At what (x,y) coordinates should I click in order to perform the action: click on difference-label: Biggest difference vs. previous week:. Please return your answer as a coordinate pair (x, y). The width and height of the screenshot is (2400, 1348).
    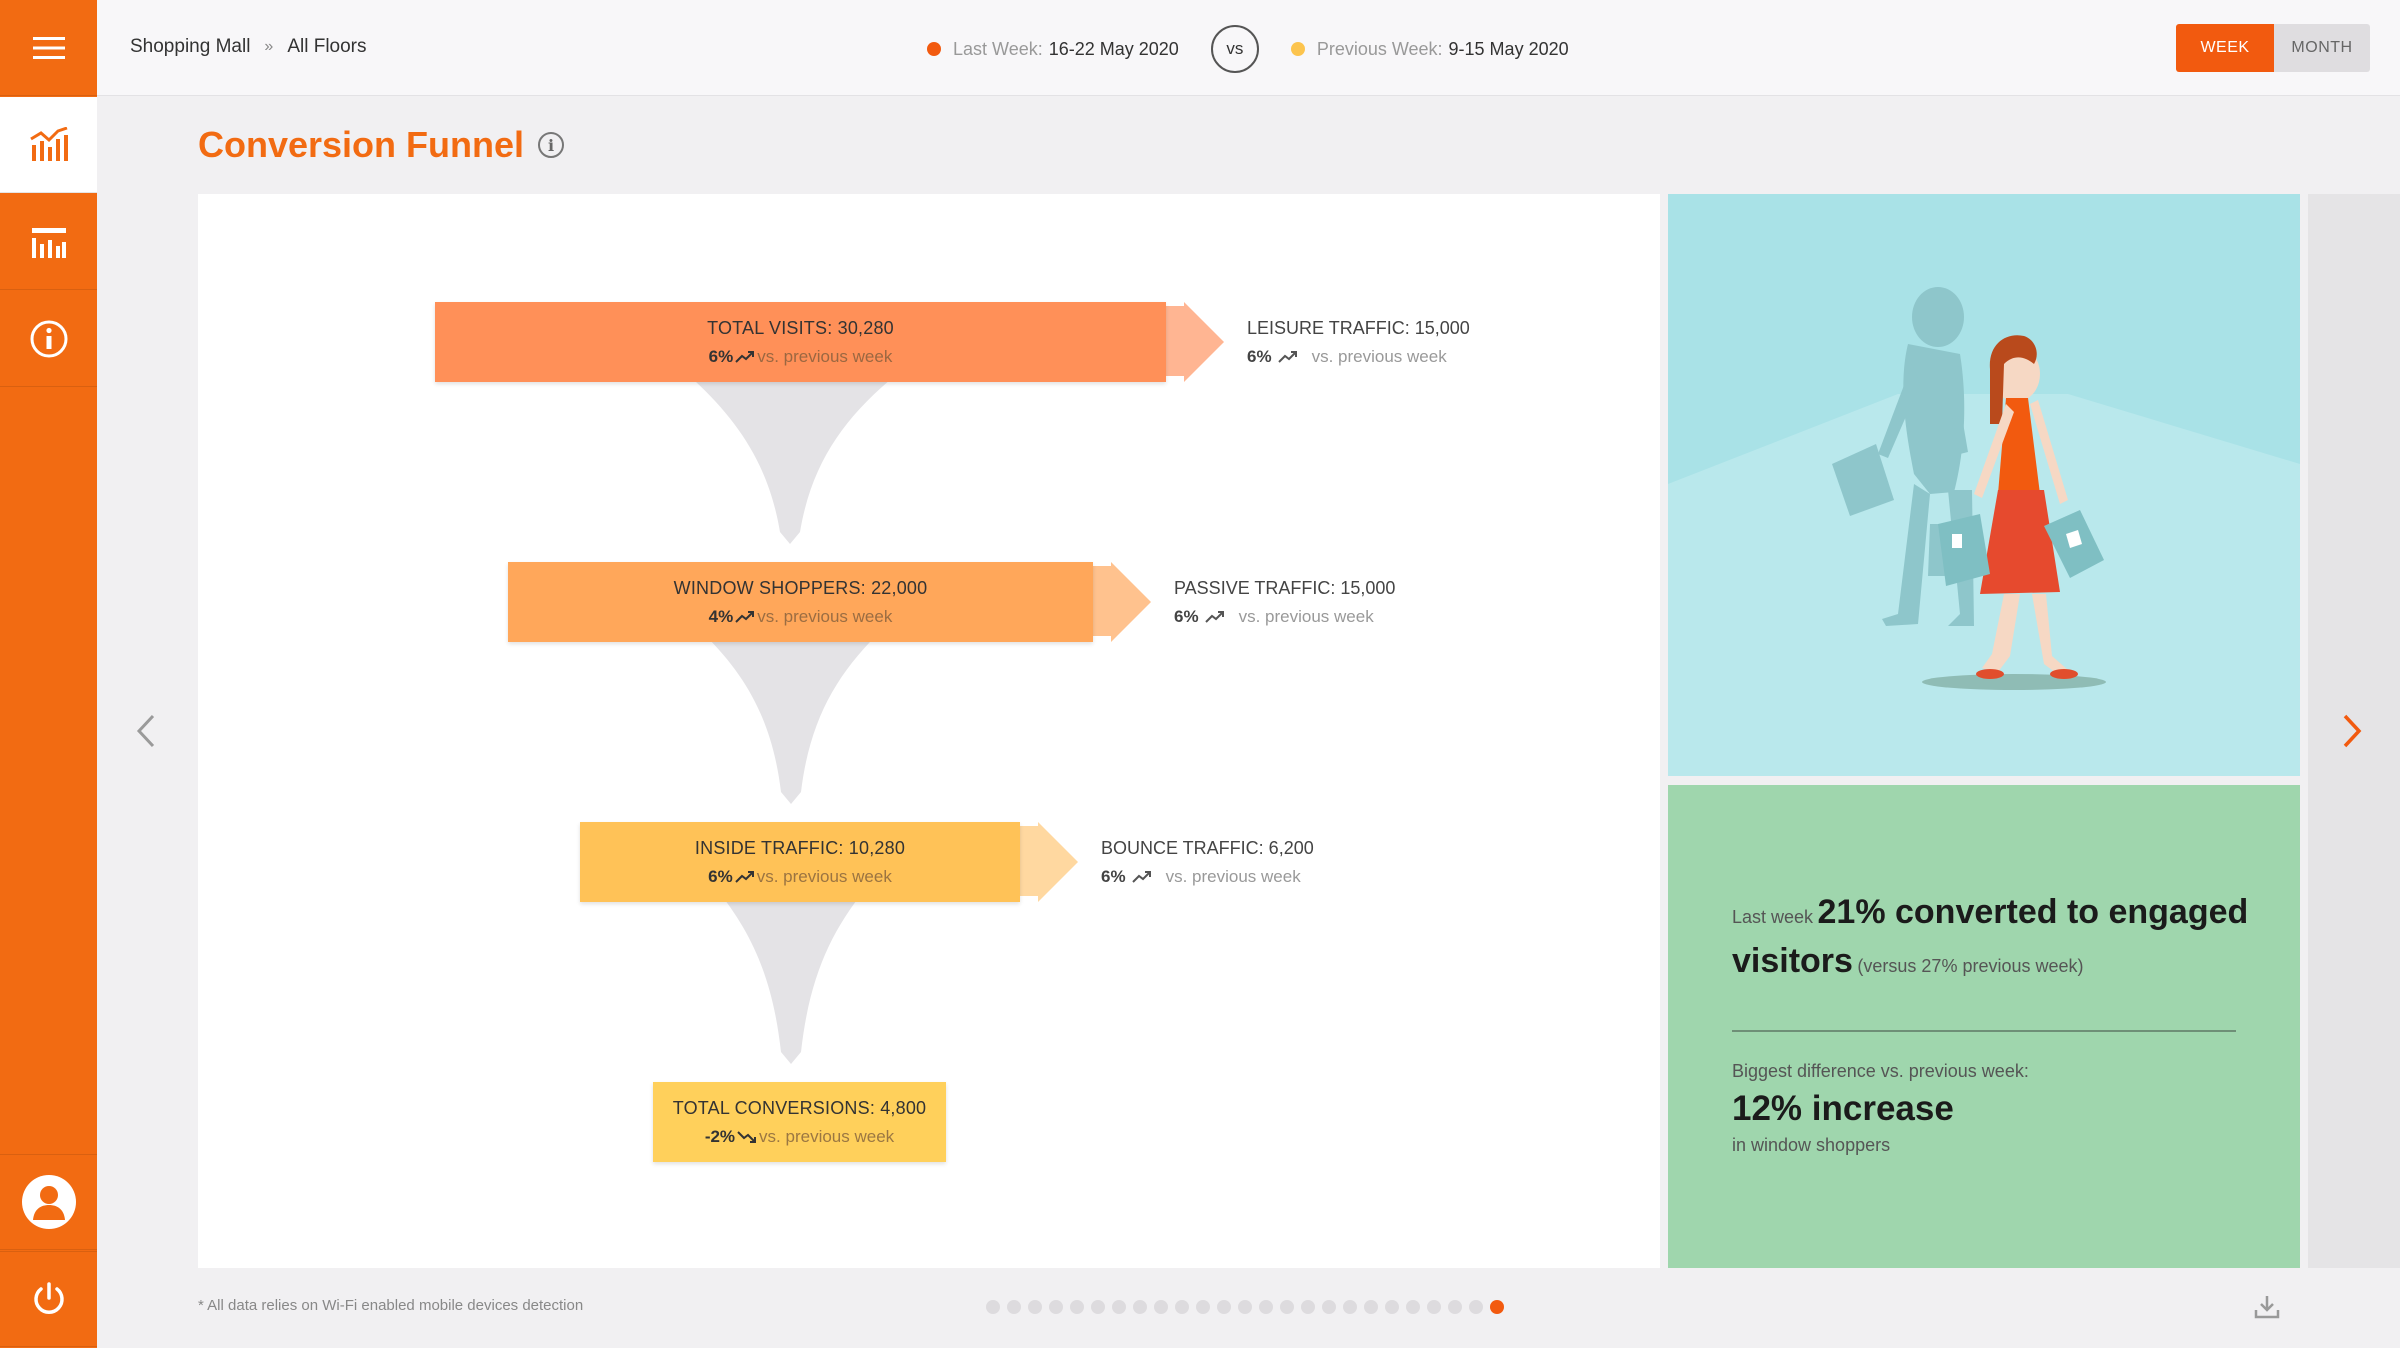
    Looking at the image, I should click on (1880, 1071).